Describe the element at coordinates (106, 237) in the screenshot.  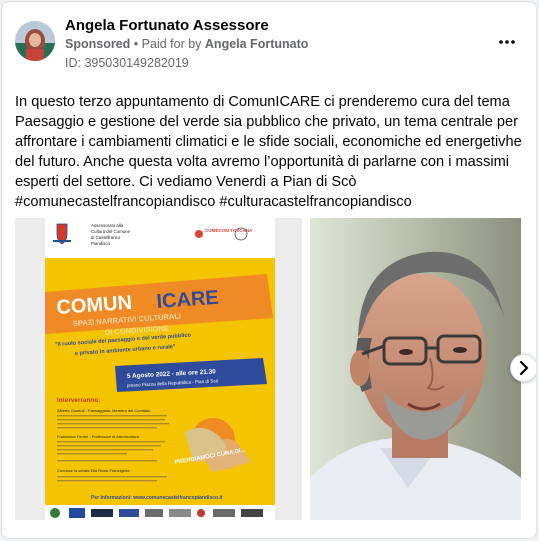
I see `poster-org-line3: di Castelfranco` at that location.